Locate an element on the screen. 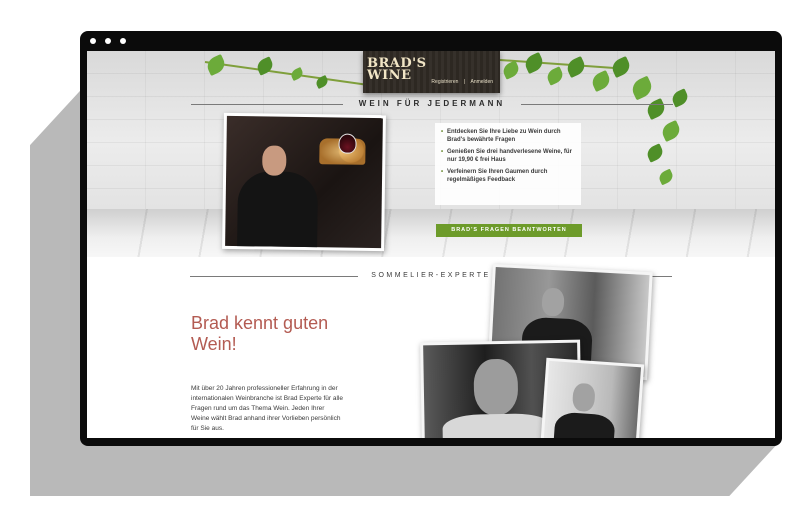  wood-floor is located at coordinates (431, 233).